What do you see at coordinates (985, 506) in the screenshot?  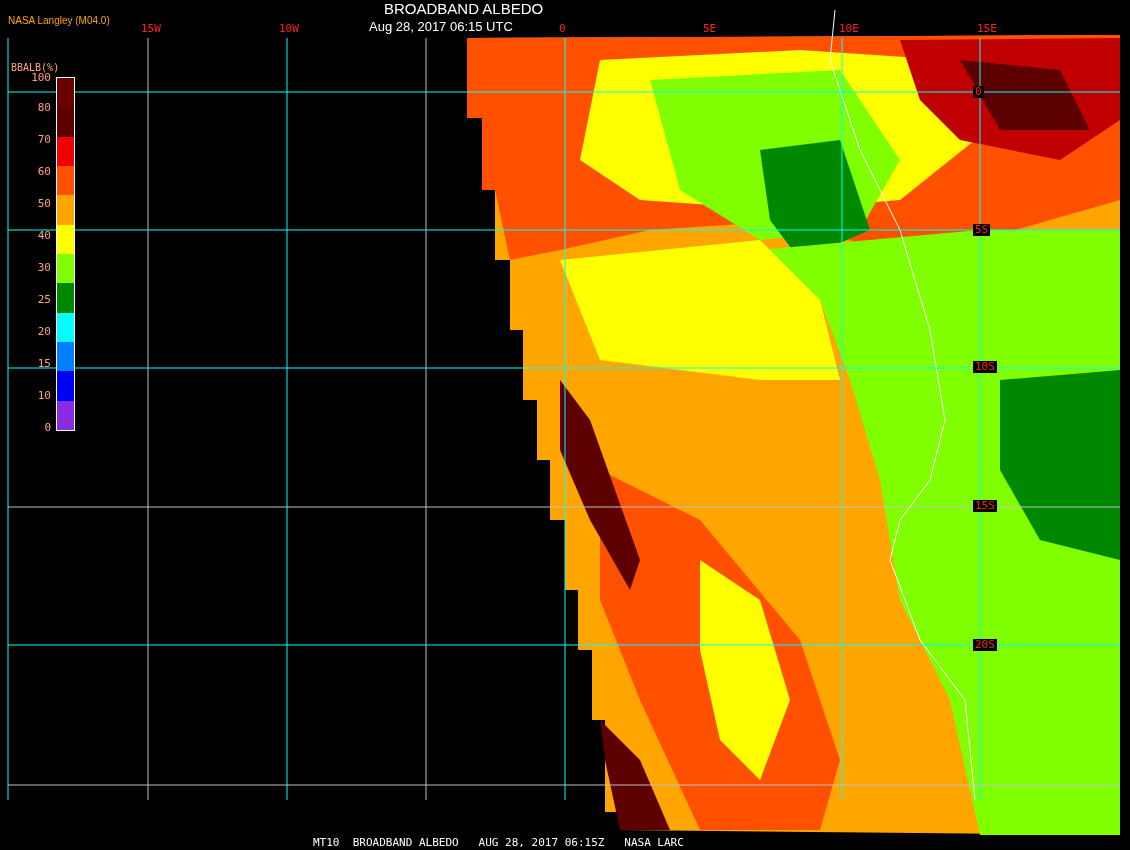 I see `latitude-label: 15S` at bounding box center [985, 506].